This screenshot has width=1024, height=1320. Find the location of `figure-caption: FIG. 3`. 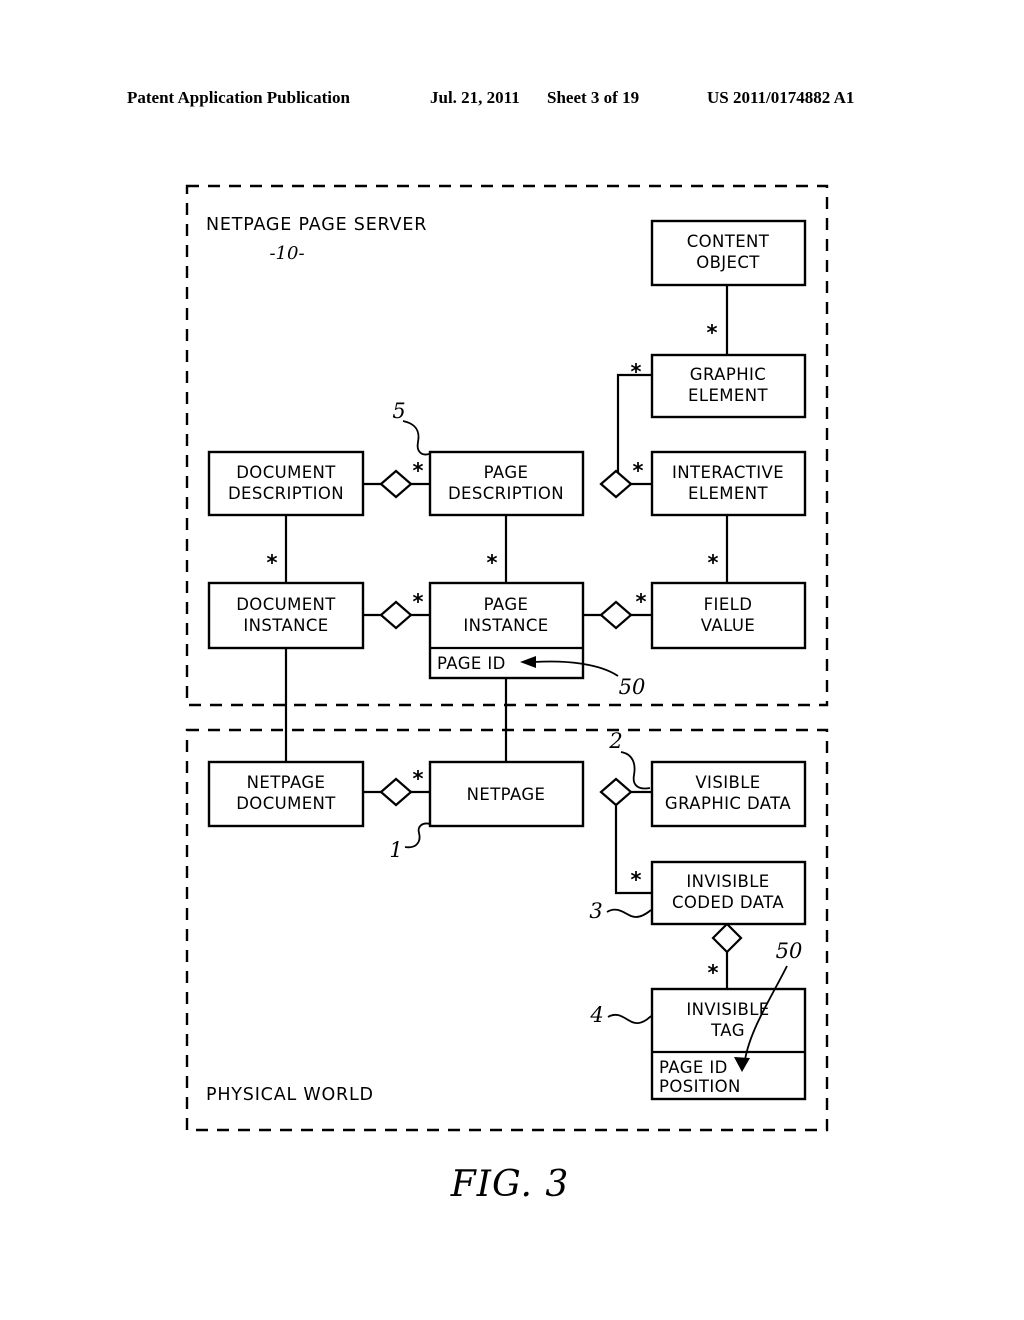

figure-caption: FIG. 3 is located at coordinates (509, 1184).